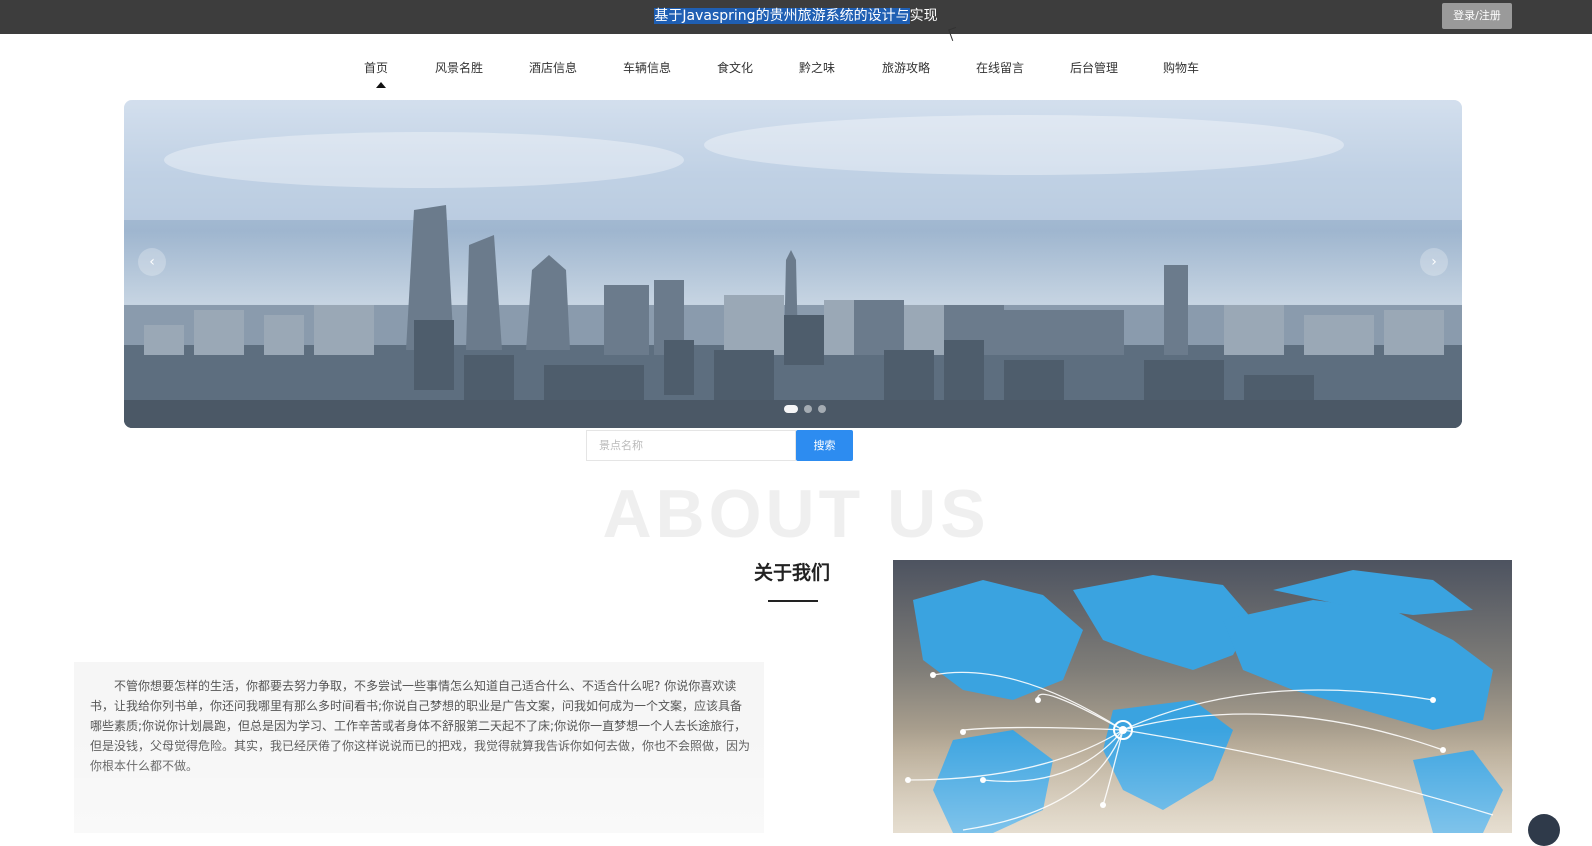 The width and height of the screenshot is (1592, 846). Describe the element at coordinates (1202, 696) in the screenshot. I see `world-map-logistics-image` at that location.